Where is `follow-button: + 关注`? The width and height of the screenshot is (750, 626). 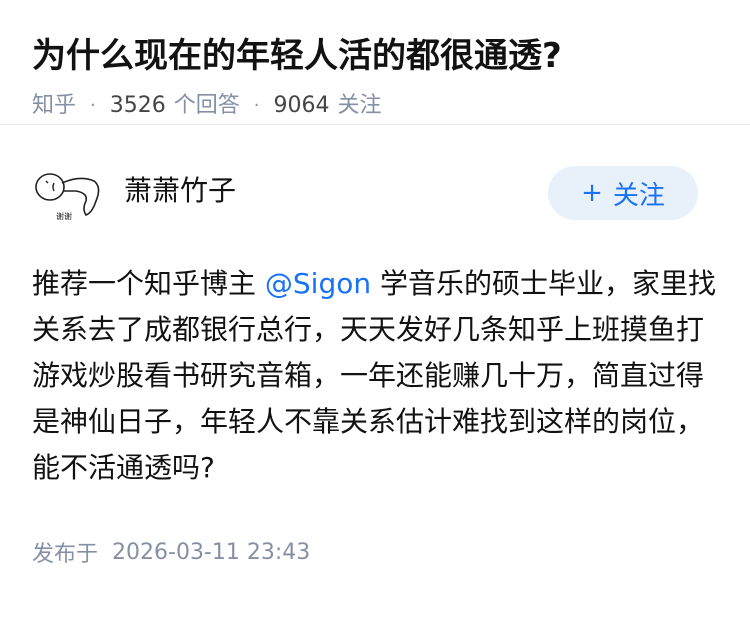 follow-button: + 关注 is located at coordinates (623, 193).